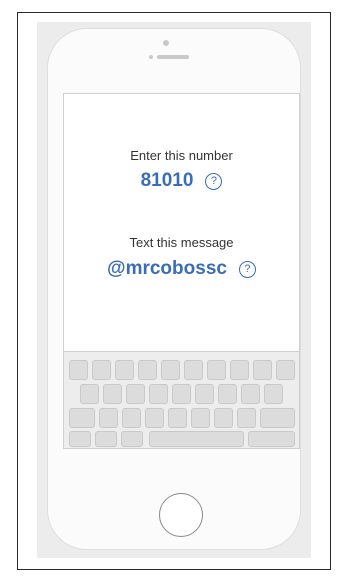  I want to click on keyword-message: @mrcobossc, so click(167, 268).